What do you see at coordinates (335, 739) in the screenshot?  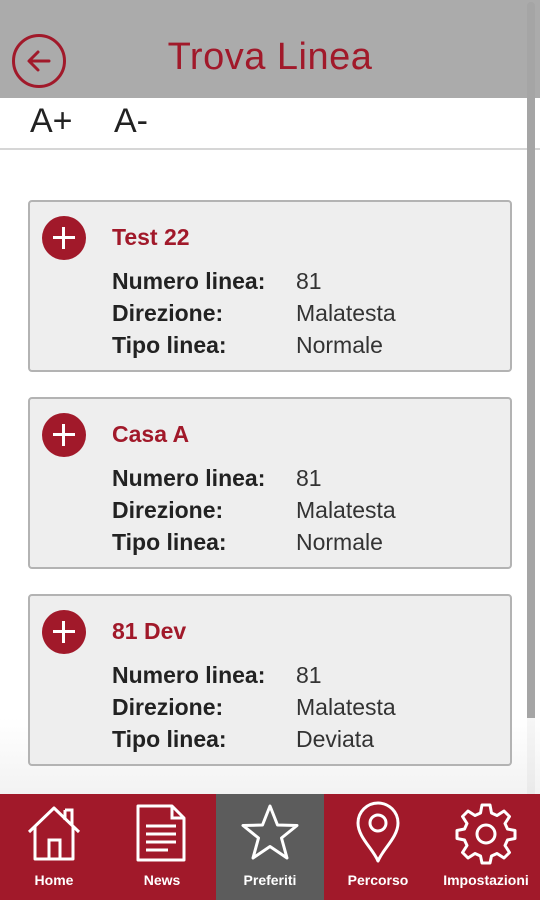 I see `row-value: Deviata` at bounding box center [335, 739].